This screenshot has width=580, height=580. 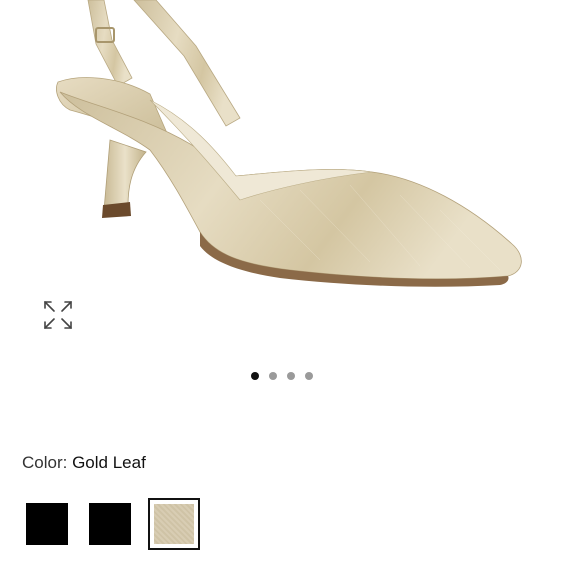 What do you see at coordinates (47, 462) in the screenshot?
I see `color-label: Color:` at bounding box center [47, 462].